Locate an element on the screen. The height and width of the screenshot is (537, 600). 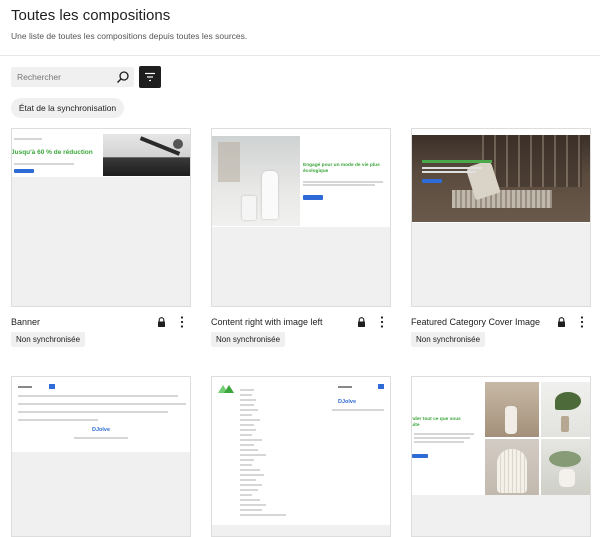
pattern-name: Featured Category Cover Image is located at coordinates (476, 322).